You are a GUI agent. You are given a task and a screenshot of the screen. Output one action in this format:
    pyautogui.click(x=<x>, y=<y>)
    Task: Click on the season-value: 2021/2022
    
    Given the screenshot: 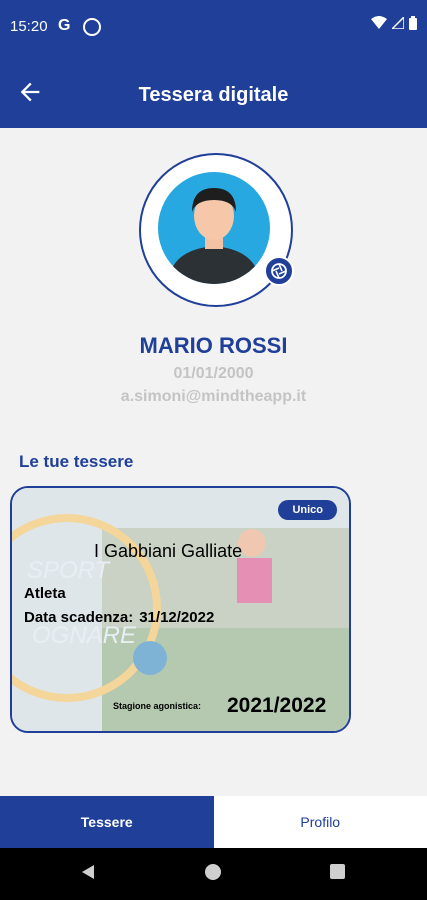 What is the action you would take?
    pyautogui.click(x=277, y=705)
    